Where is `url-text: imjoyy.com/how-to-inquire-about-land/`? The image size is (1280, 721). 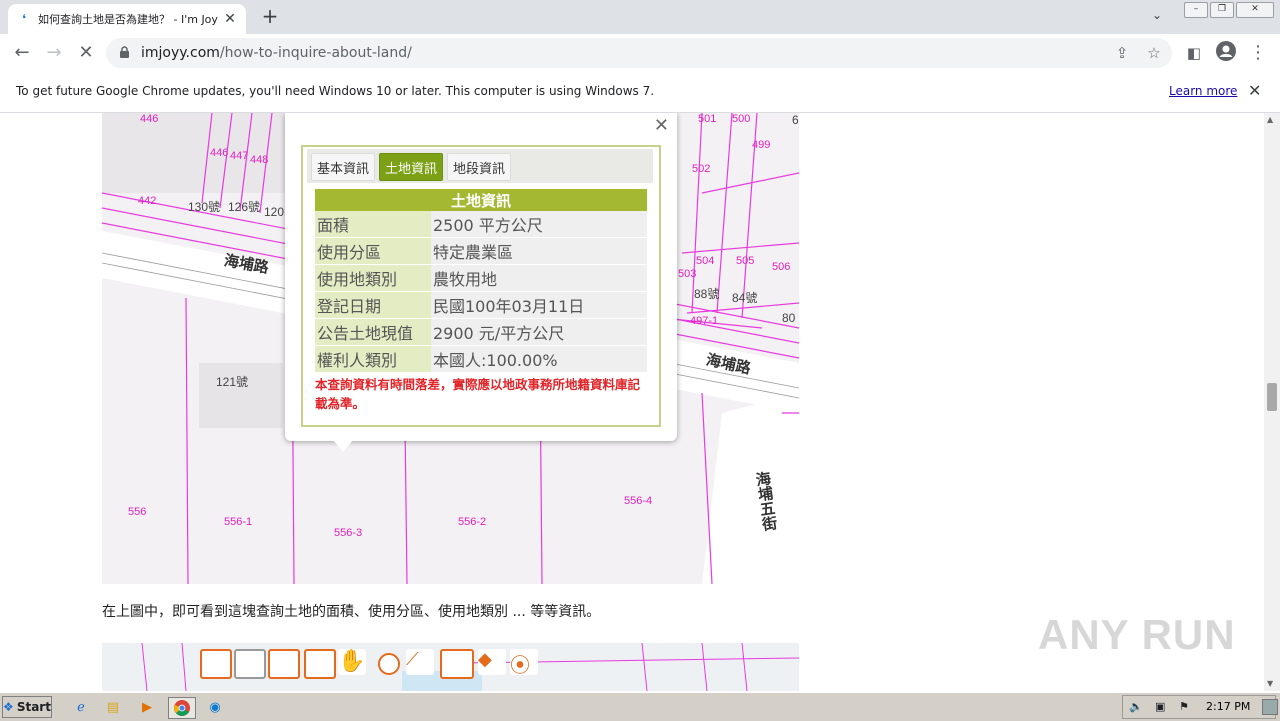 url-text: imjoyy.com/how-to-inquire-about-land/ is located at coordinates (276, 53).